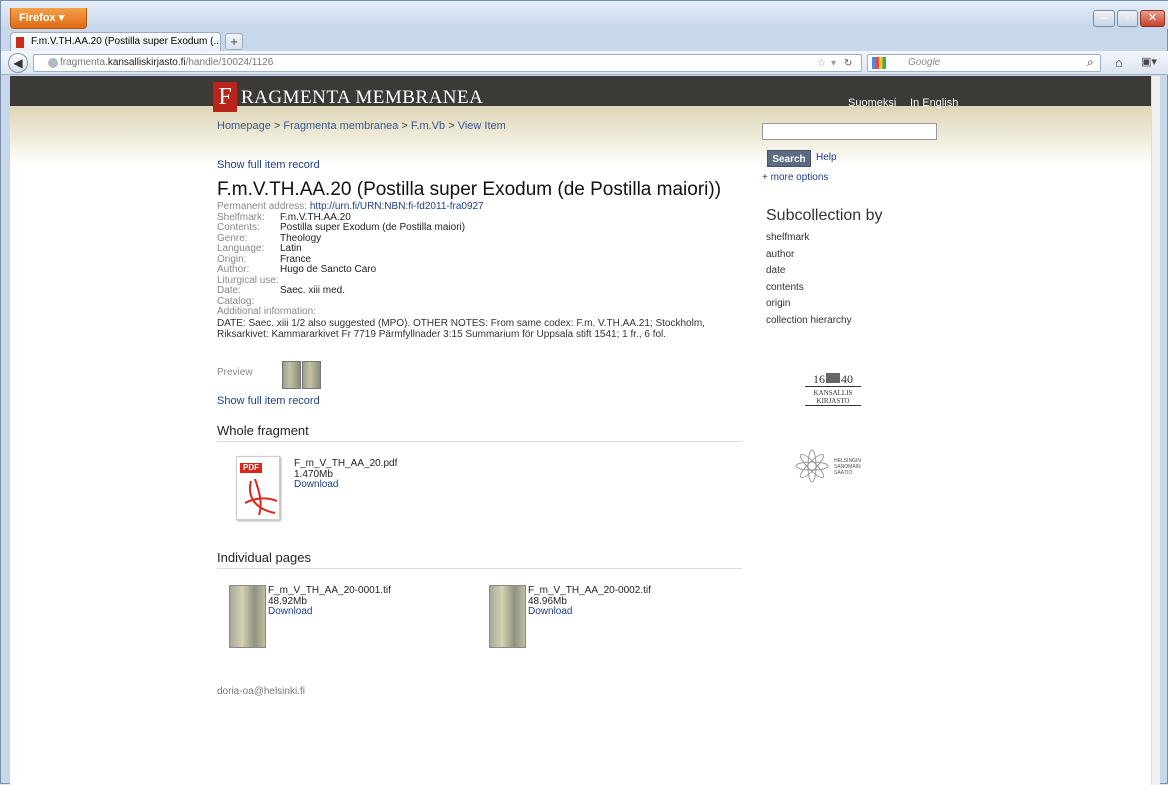 The image size is (1168, 785). What do you see at coordinates (580, 91) in the screenshot?
I see `site-header` at bounding box center [580, 91].